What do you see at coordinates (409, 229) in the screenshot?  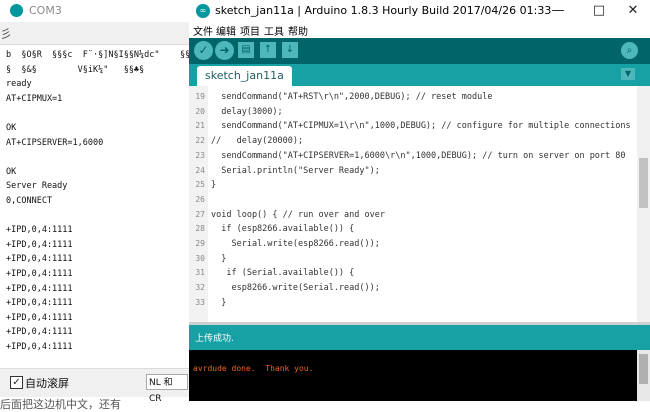 I see `code-line: 28 if (esp8266.available()) {` at bounding box center [409, 229].